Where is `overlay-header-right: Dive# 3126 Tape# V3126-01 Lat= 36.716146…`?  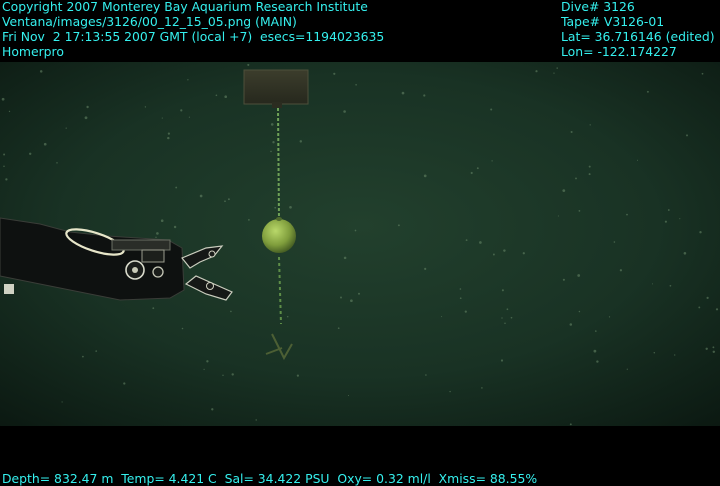 overlay-header-right: Dive# 3126 Tape# V3126-01 Lat= 36.716146… is located at coordinates (638, 29).